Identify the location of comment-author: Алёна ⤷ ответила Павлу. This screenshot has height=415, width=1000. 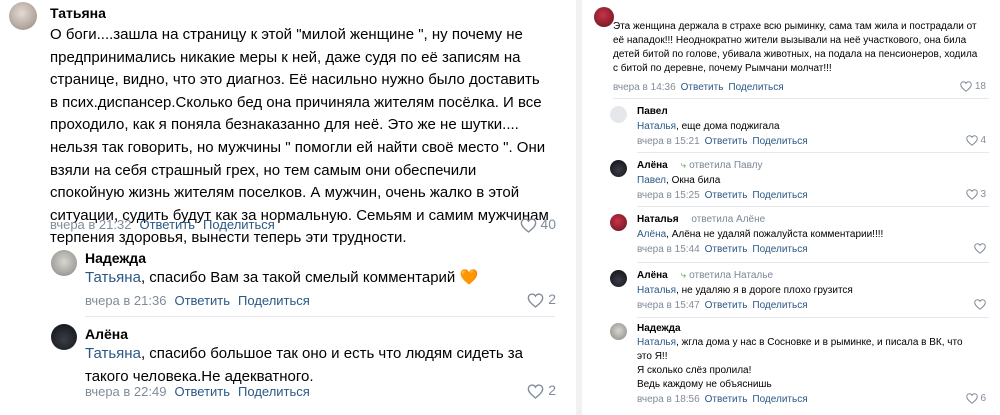
(700, 165).